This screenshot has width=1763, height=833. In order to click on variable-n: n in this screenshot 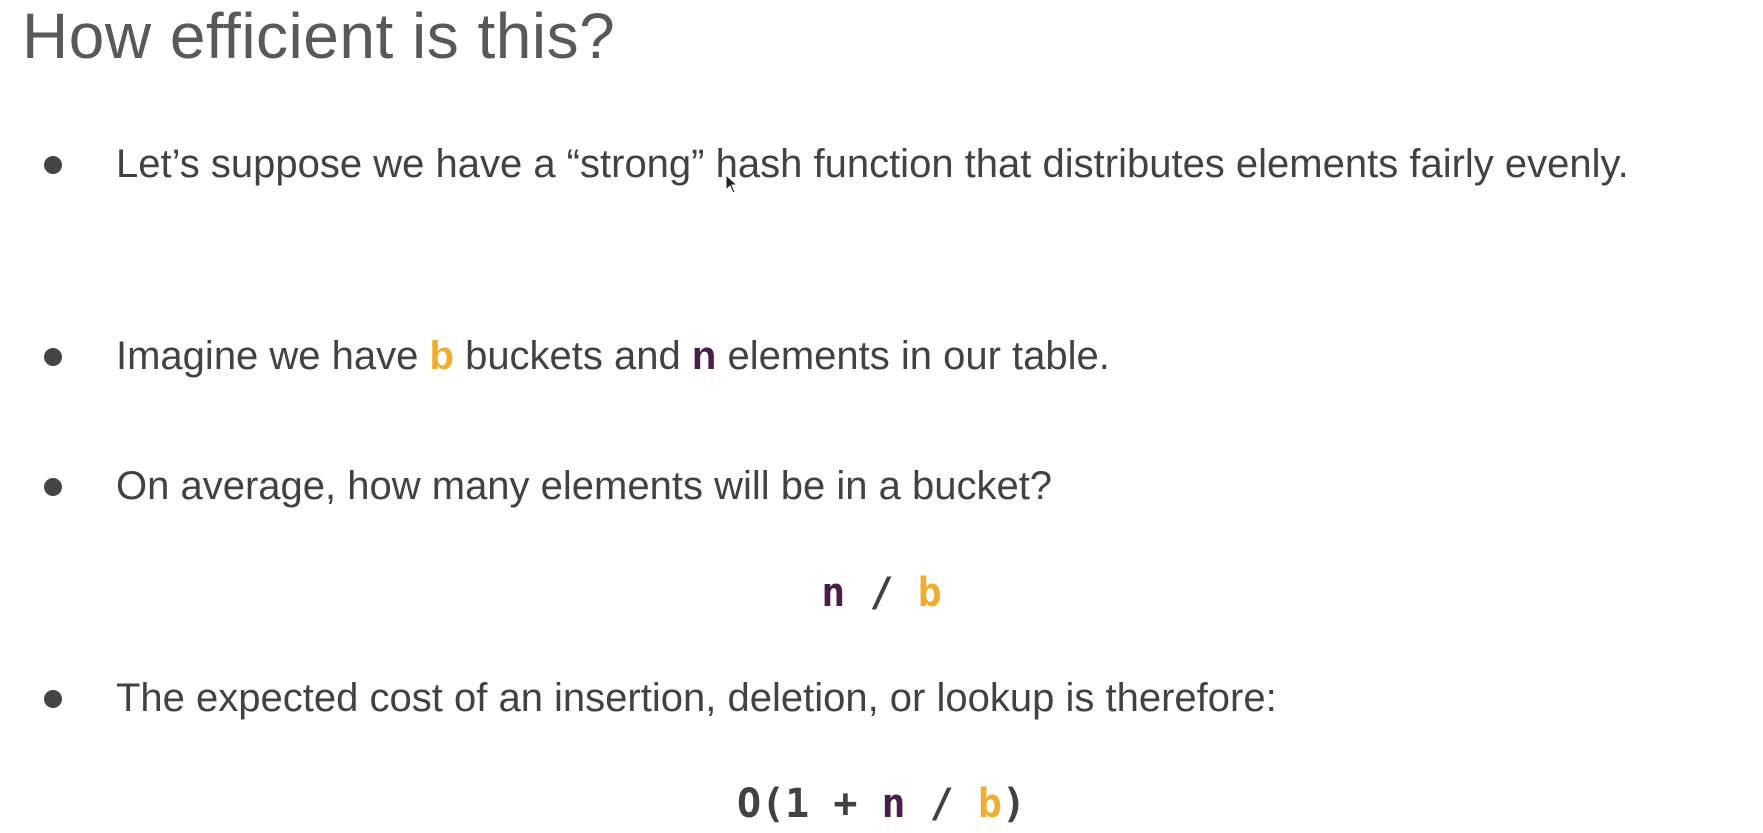, I will do `click(704, 356)`.